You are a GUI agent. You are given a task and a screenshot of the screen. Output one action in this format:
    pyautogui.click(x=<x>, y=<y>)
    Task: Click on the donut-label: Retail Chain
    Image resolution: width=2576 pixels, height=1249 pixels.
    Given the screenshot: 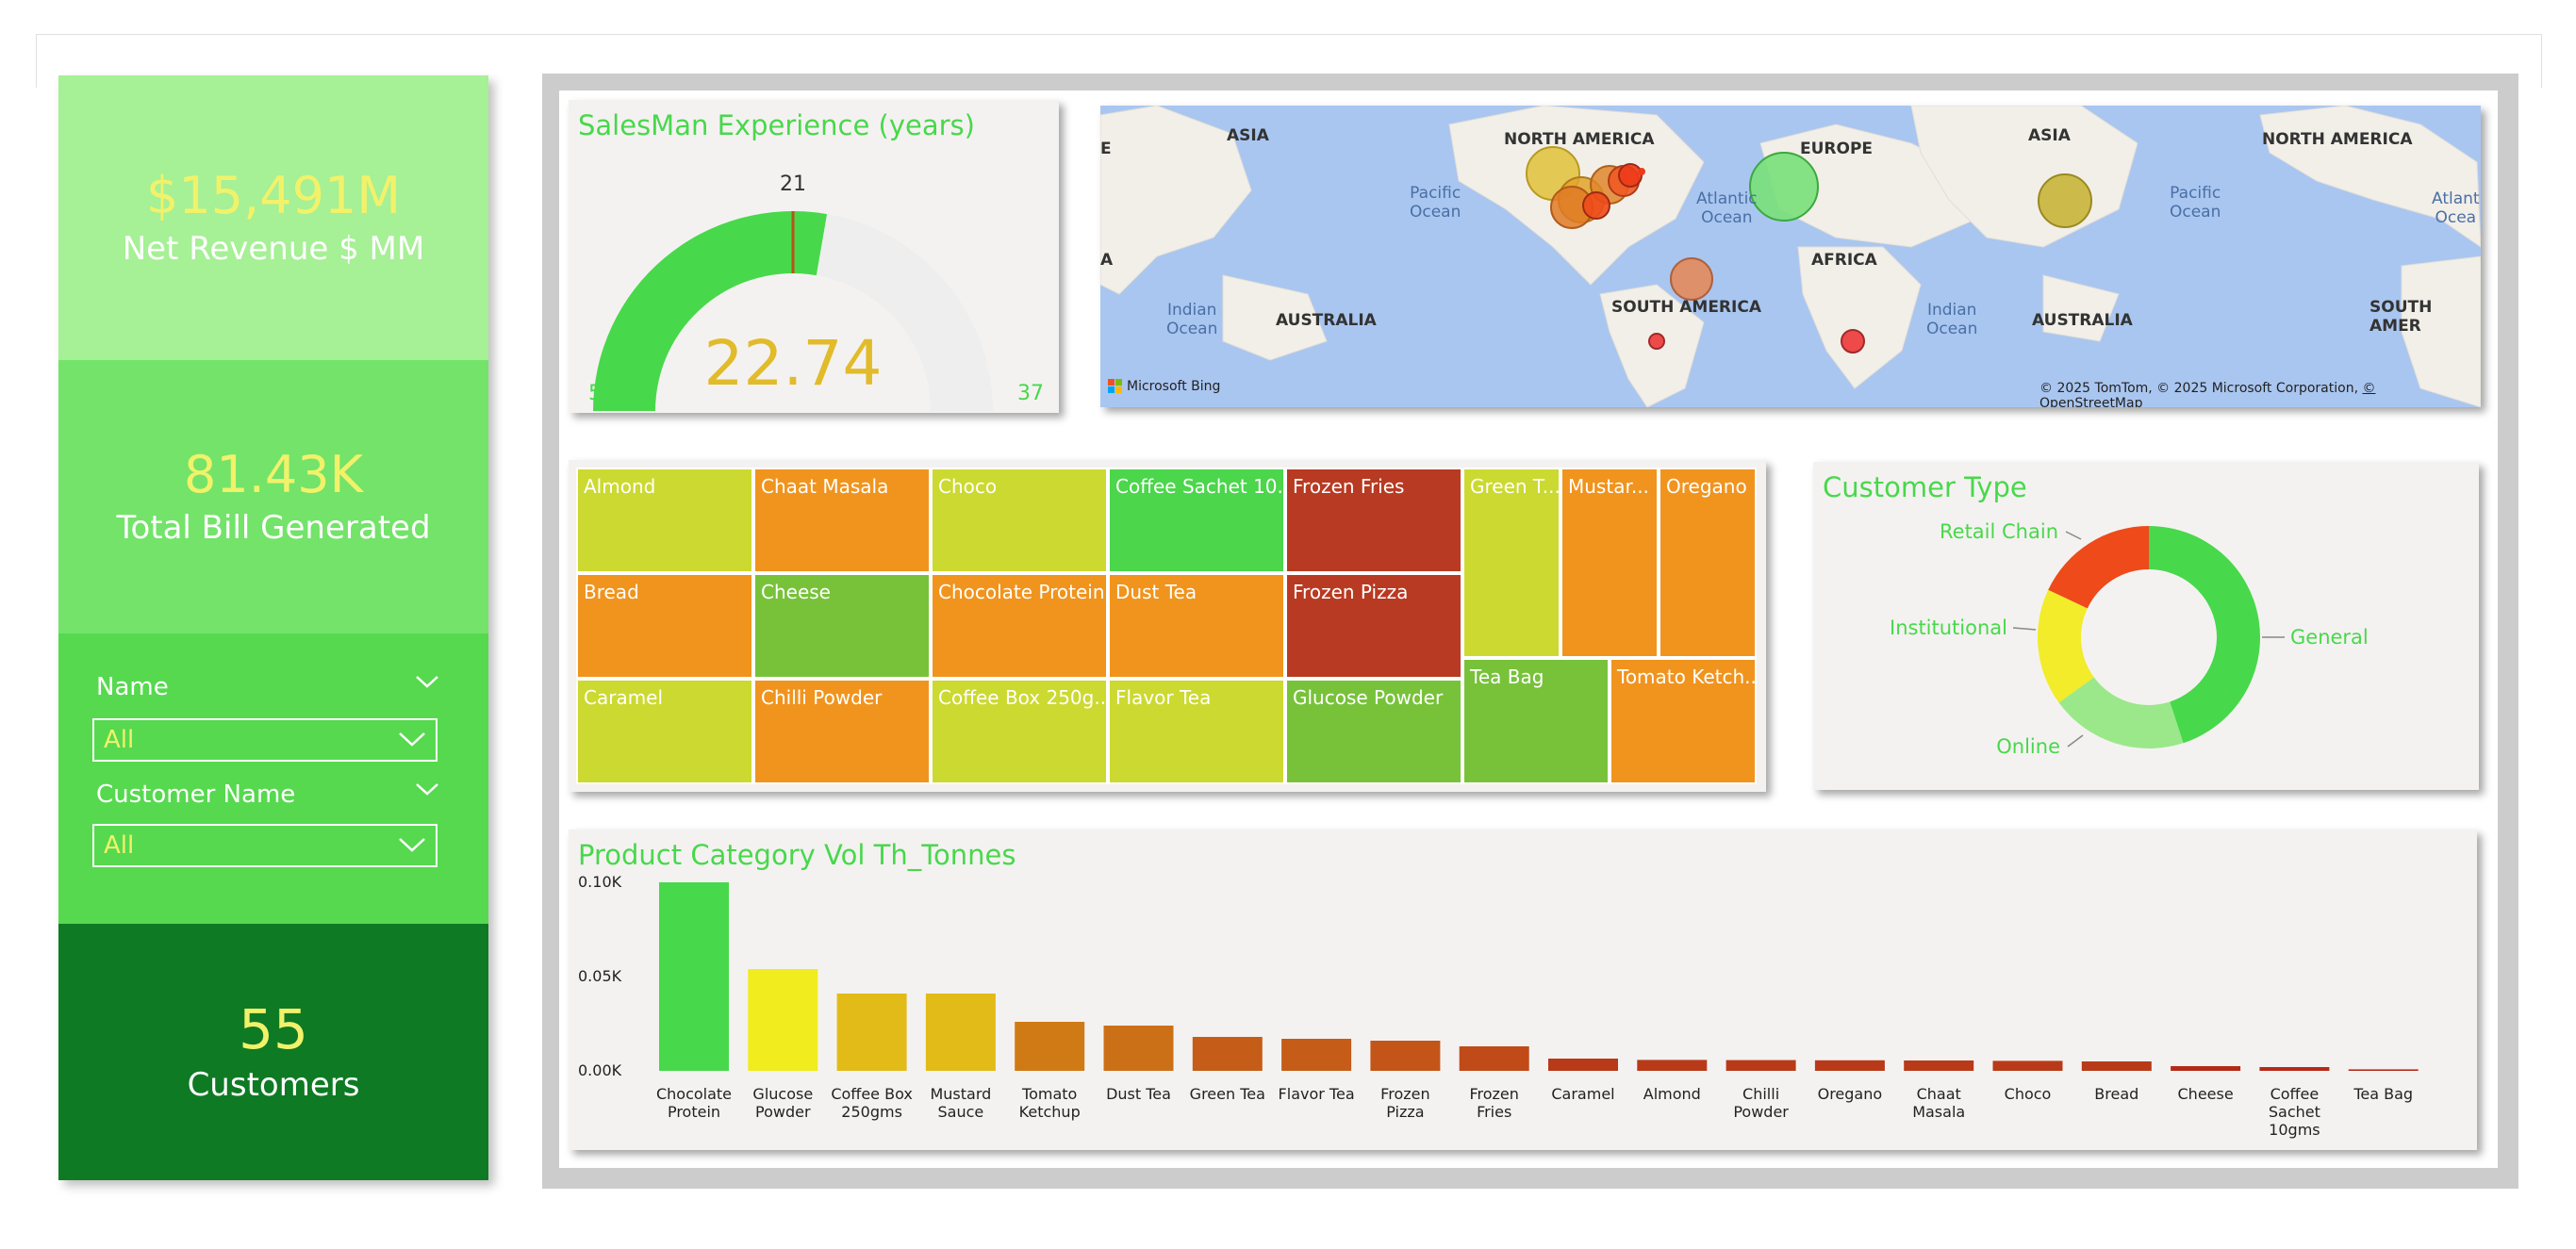 What is the action you would take?
    pyautogui.click(x=1999, y=532)
    